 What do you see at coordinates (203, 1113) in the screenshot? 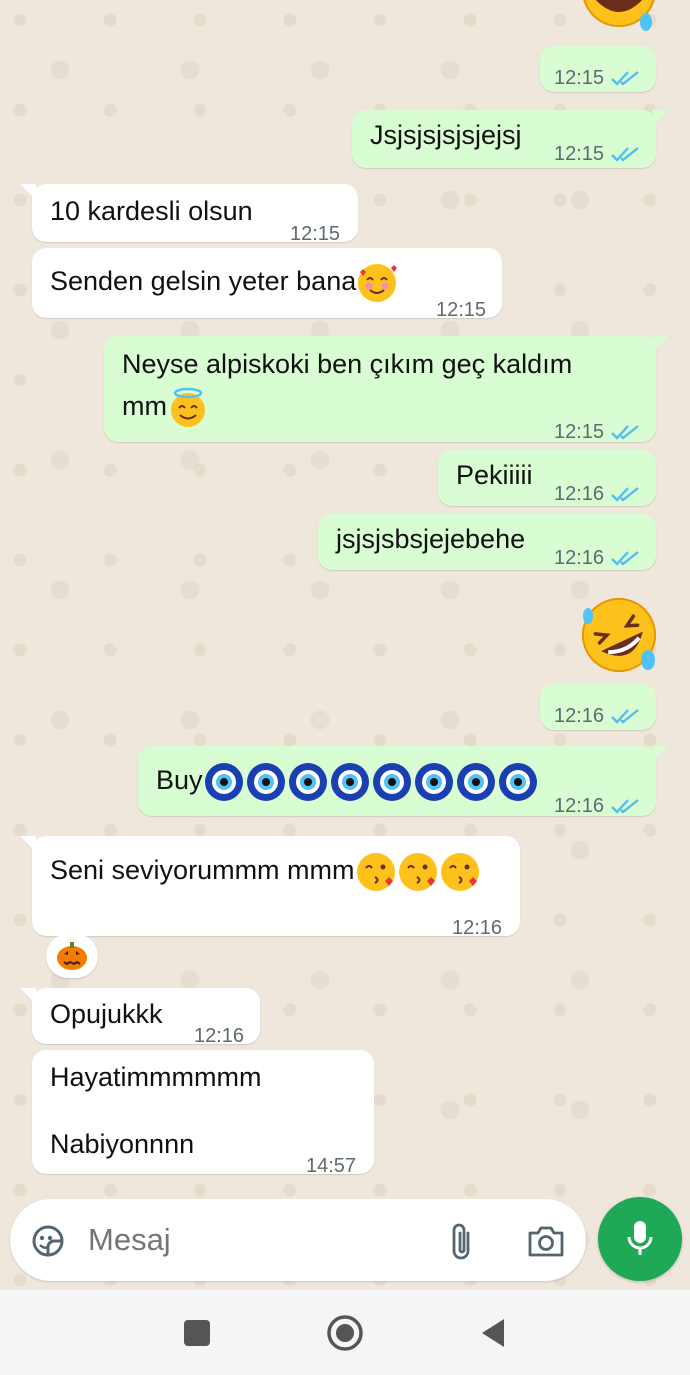
I see `message-bubble-incoming: Hayatimmmmmm Nabiyonnnn 14:57` at bounding box center [203, 1113].